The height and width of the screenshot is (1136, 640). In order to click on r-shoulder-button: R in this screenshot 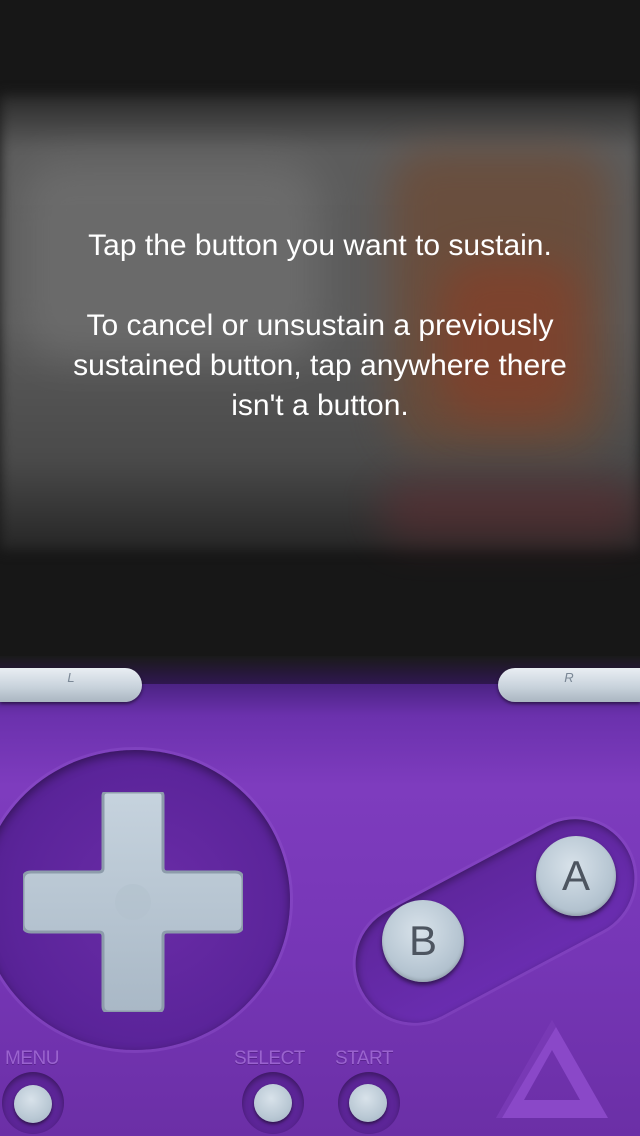, I will do `click(569, 685)`.